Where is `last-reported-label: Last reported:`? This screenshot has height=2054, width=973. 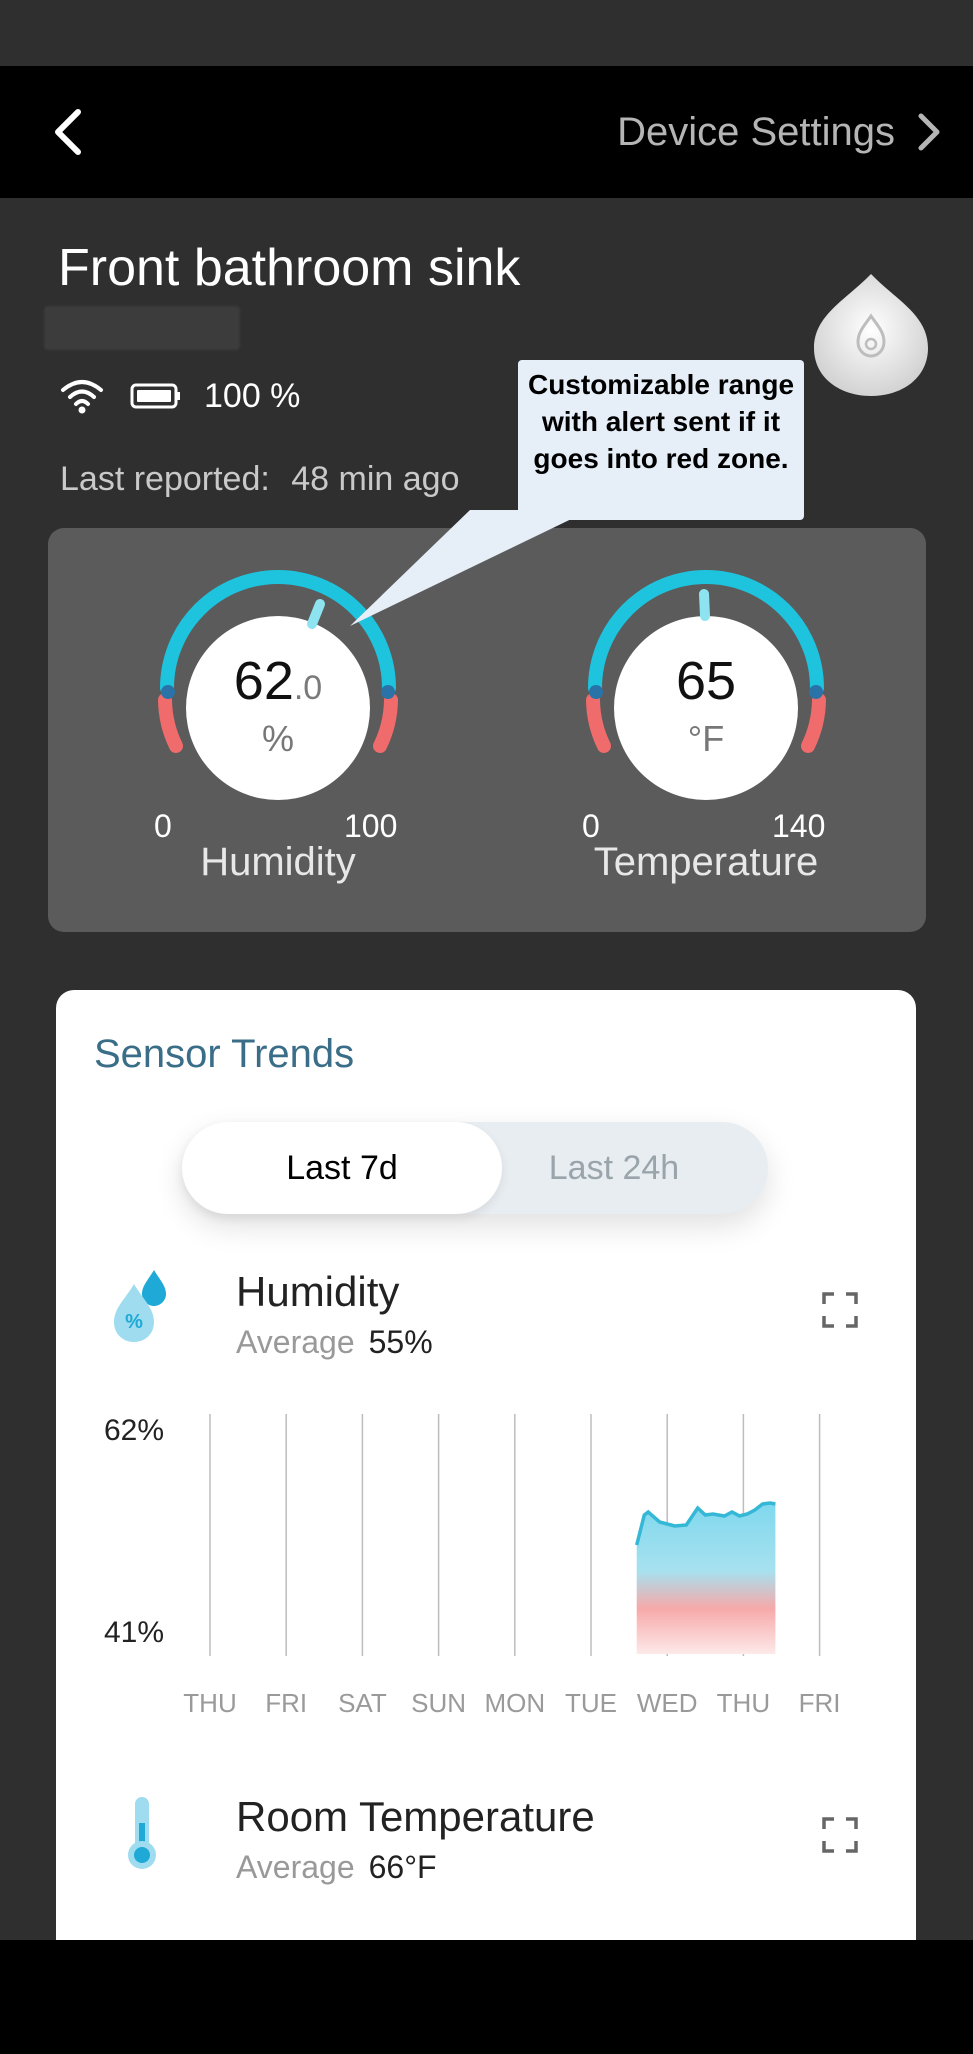 last-reported-label: Last reported: is located at coordinates (165, 479).